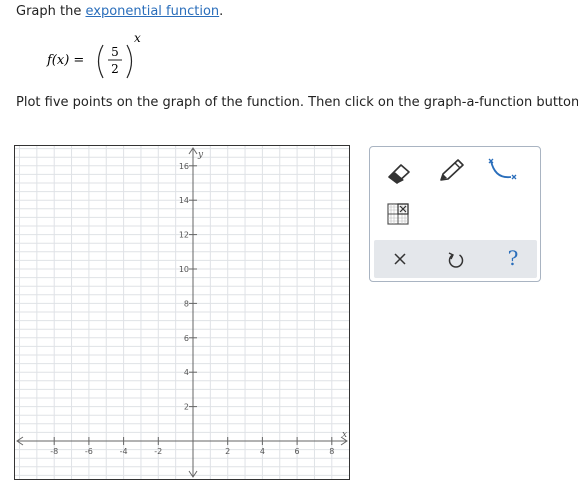 The image size is (578, 496). What do you see at coordinates (221, 11) in the screenshot?
I see `prompt-tail: .` at bounding box center [221, 11].